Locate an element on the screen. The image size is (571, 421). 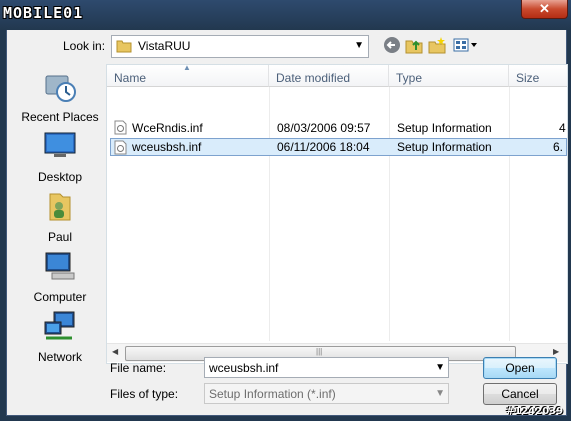
views-menu-icon is located at coordinates (466, 45).